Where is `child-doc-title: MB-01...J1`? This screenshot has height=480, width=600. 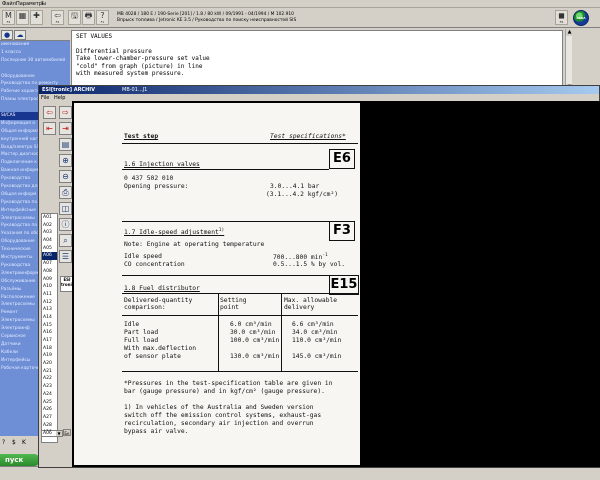
child-doc-title: MB-01...J1 is located at coordinates (135, 90).